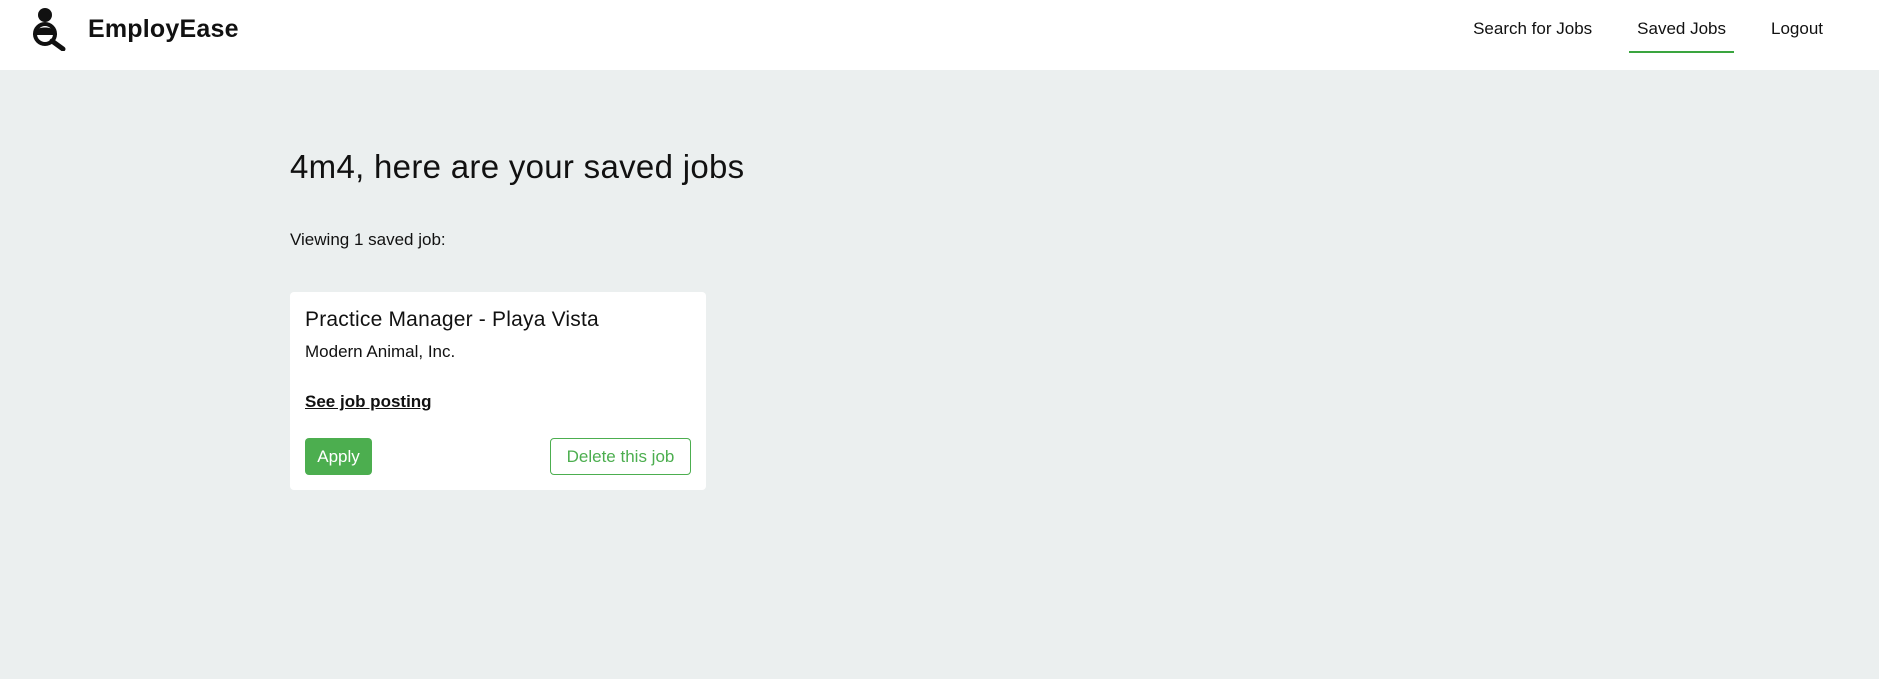 The width and height of the screenshot is (1879, 679). I want to click on brand-logo-link: EmployEase, so click(134, 29).